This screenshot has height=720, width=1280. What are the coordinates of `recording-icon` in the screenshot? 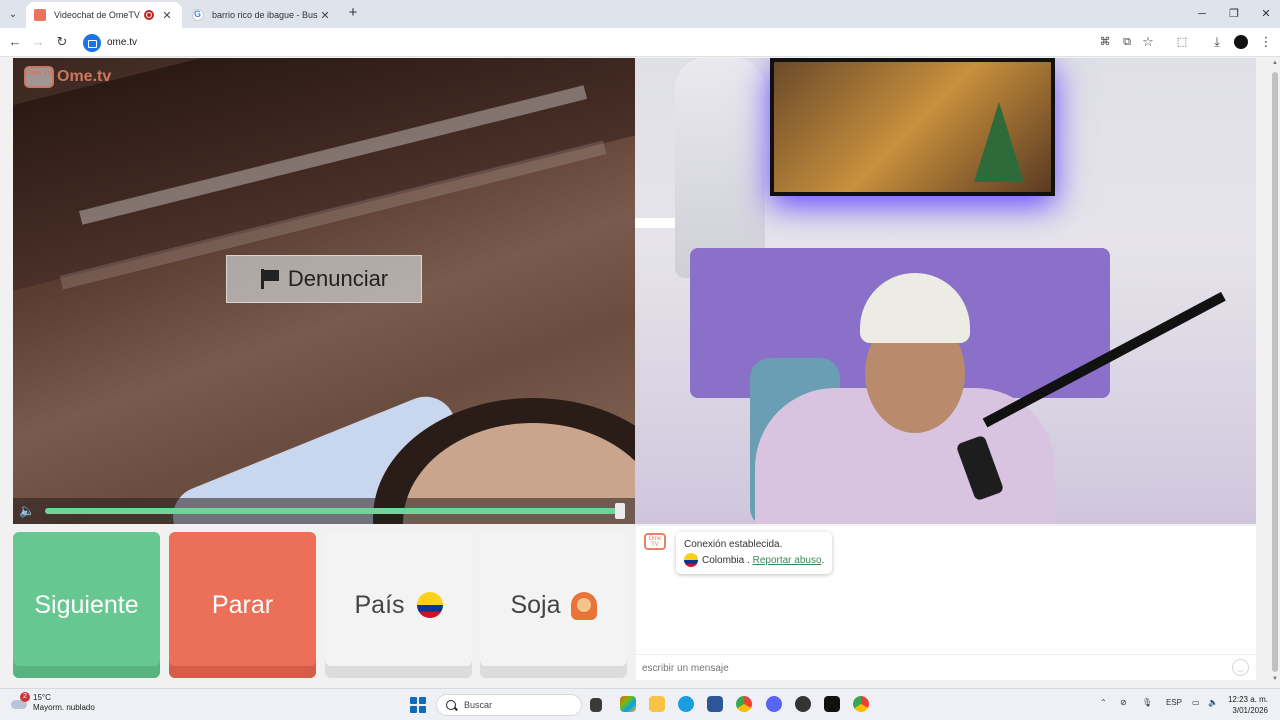 It's located at (149, 15).